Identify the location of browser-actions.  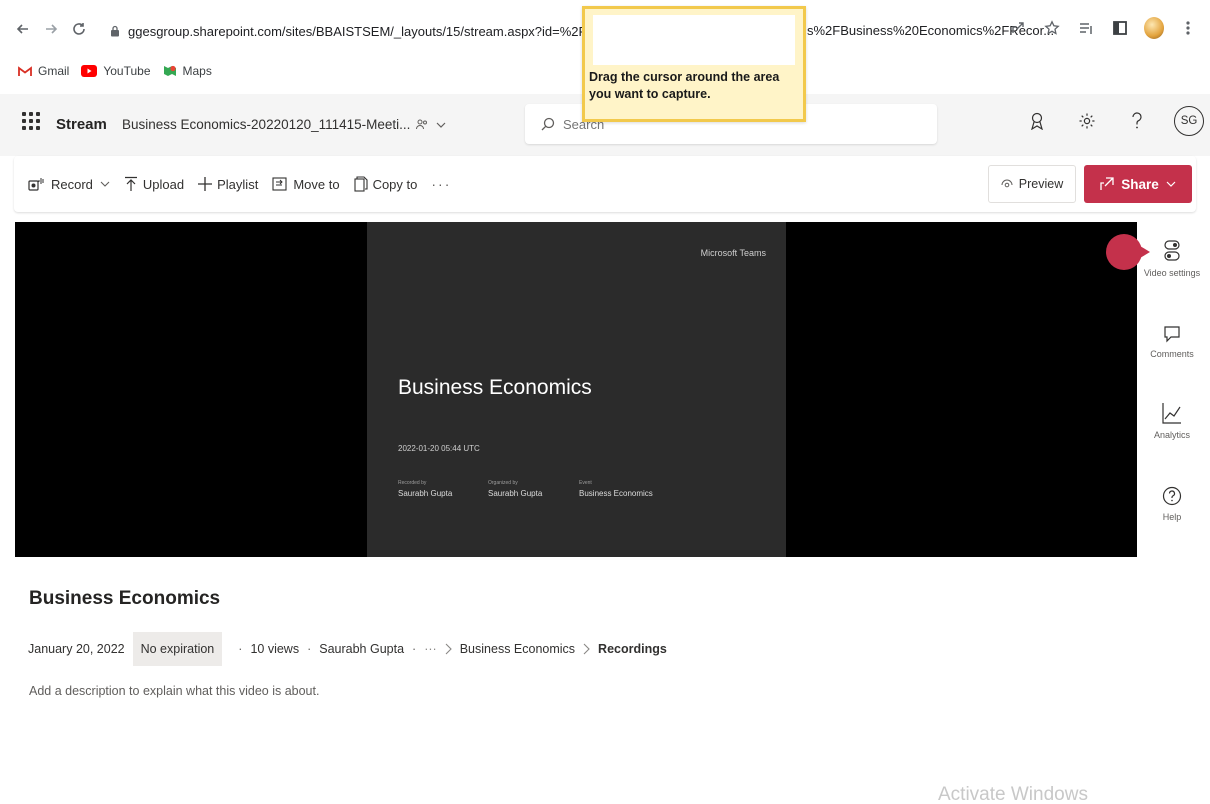
(1103, 28).